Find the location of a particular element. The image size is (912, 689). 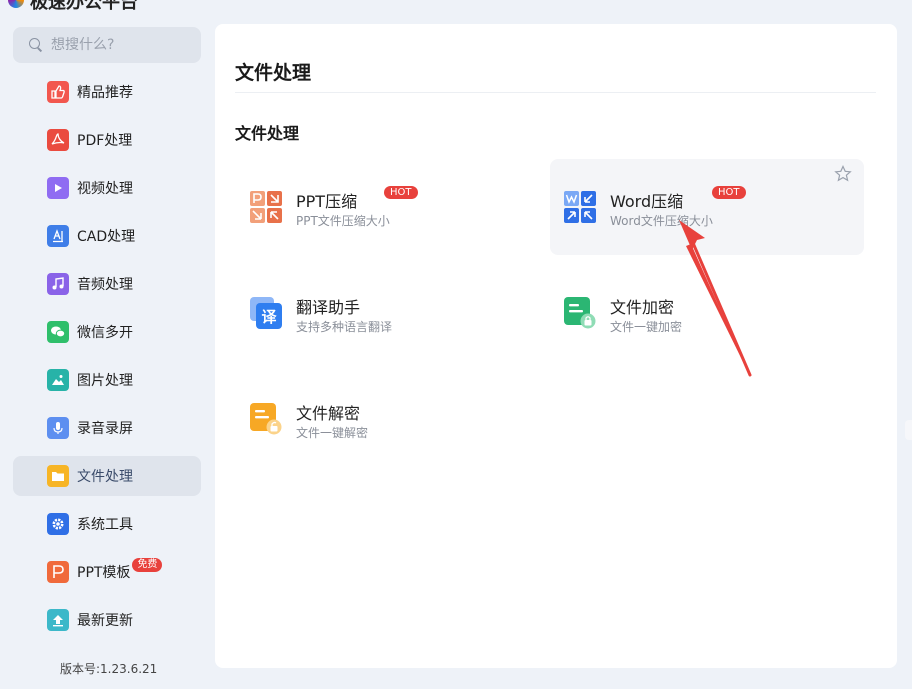

sidebar-item-label: 音频处理 is located at coordinates (105, 285).